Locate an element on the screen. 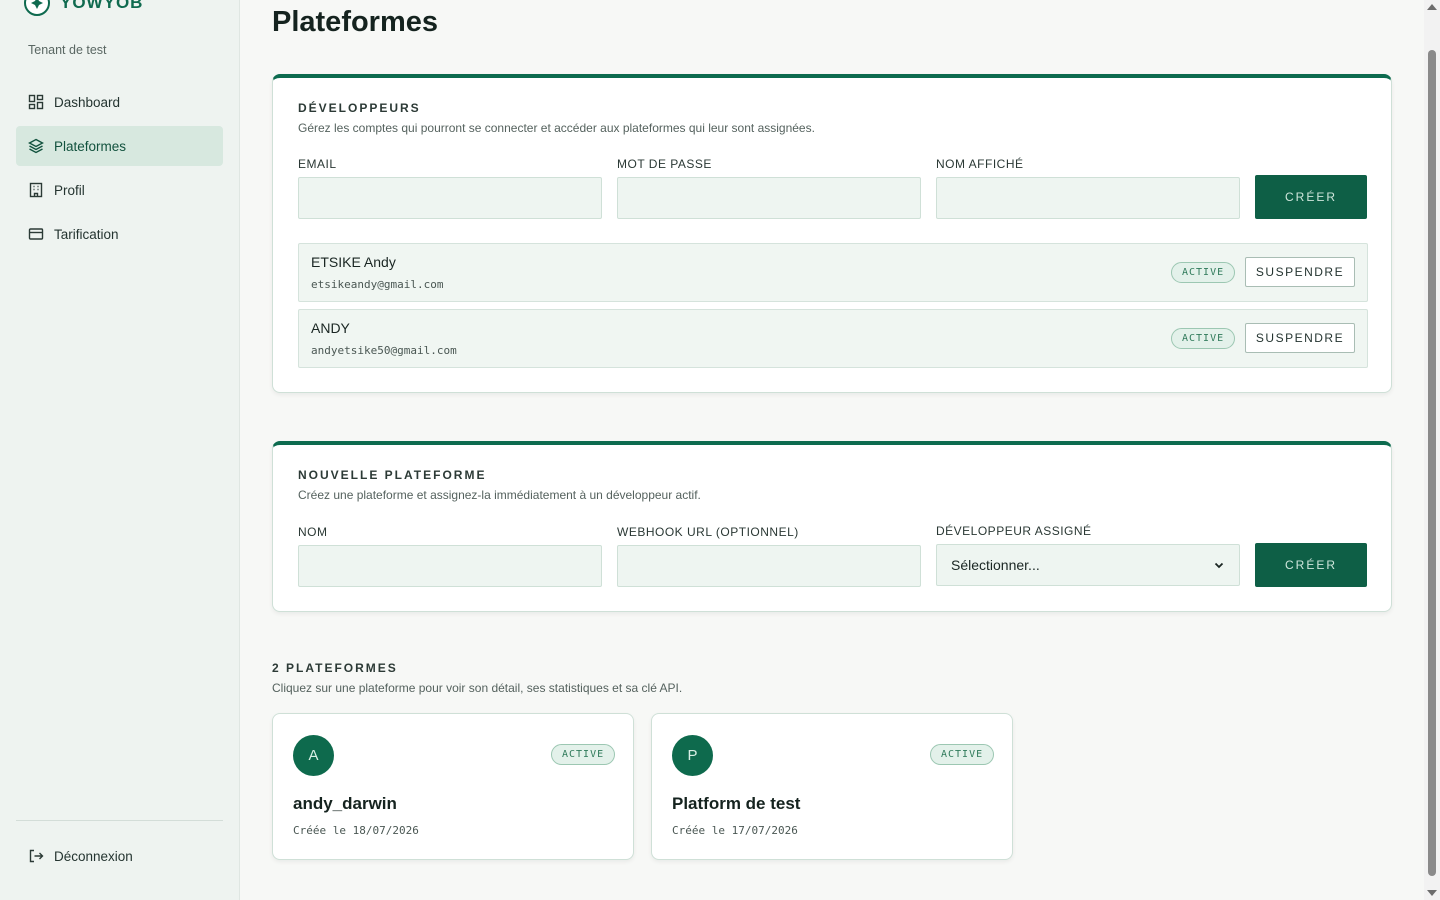 This screenshot has height=900, width=1440. sidebar-item-plateformes: Plateformes is located at coordinates (119, 146).